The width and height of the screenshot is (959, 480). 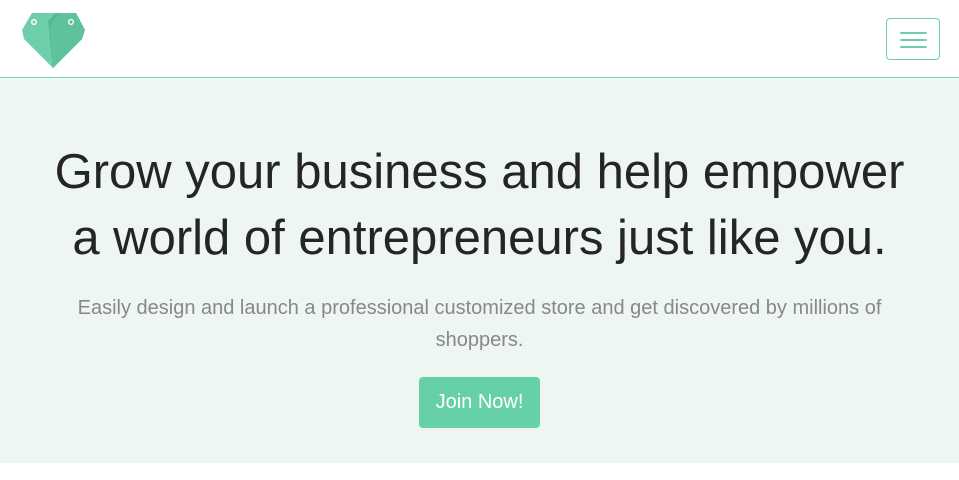 I want to click on hero-subtitle-line-2: shoppers., so click(x=479, y=340).